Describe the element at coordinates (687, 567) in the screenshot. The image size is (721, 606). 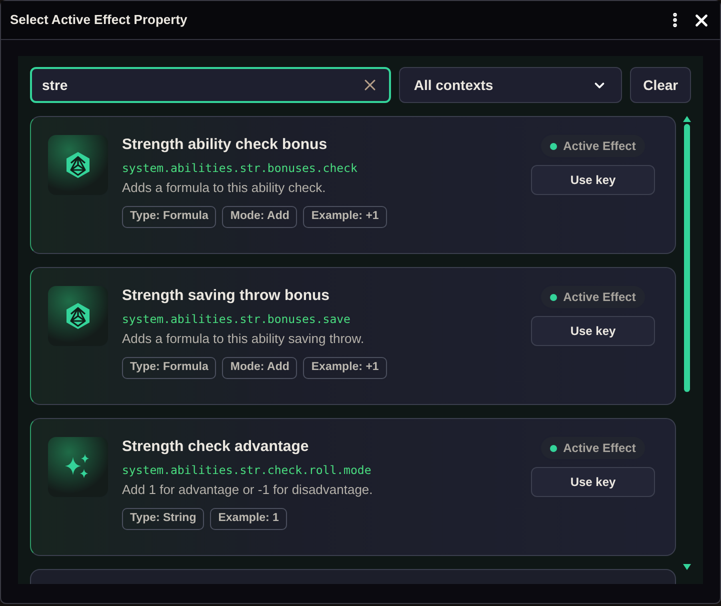
I see `scroll-down-icon` at that location.